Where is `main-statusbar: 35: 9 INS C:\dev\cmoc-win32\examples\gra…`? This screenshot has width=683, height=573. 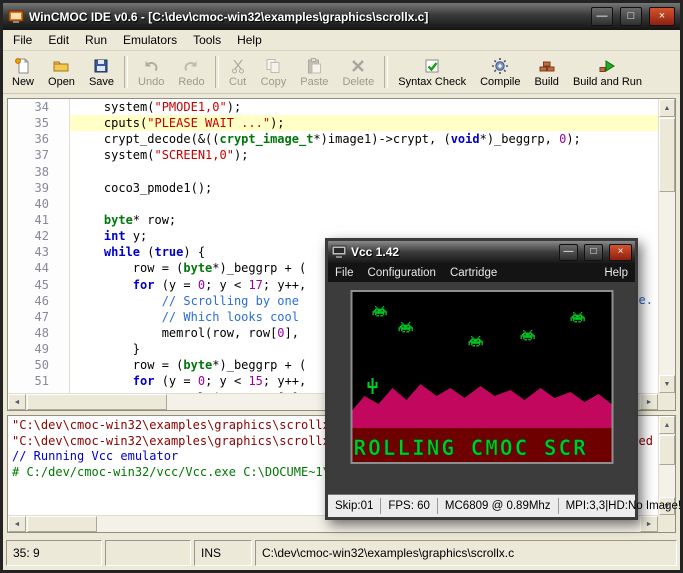
main-statusbar: 35: 9 INS C:\dev\cmoc-win32\examples\gra… is located at coordinates (341, 553).